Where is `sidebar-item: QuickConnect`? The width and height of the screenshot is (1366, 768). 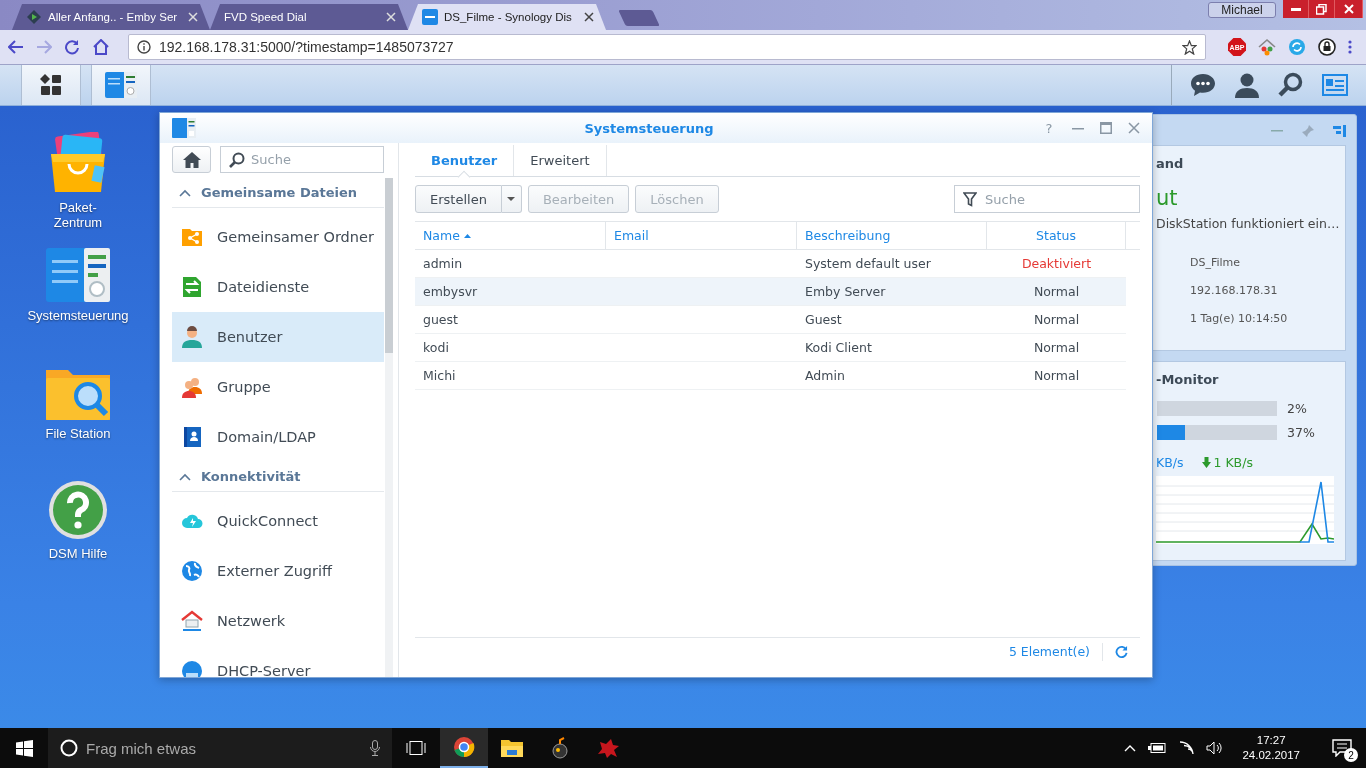
sidebar-item: QuickConnect is located at coordinates (278, 521).